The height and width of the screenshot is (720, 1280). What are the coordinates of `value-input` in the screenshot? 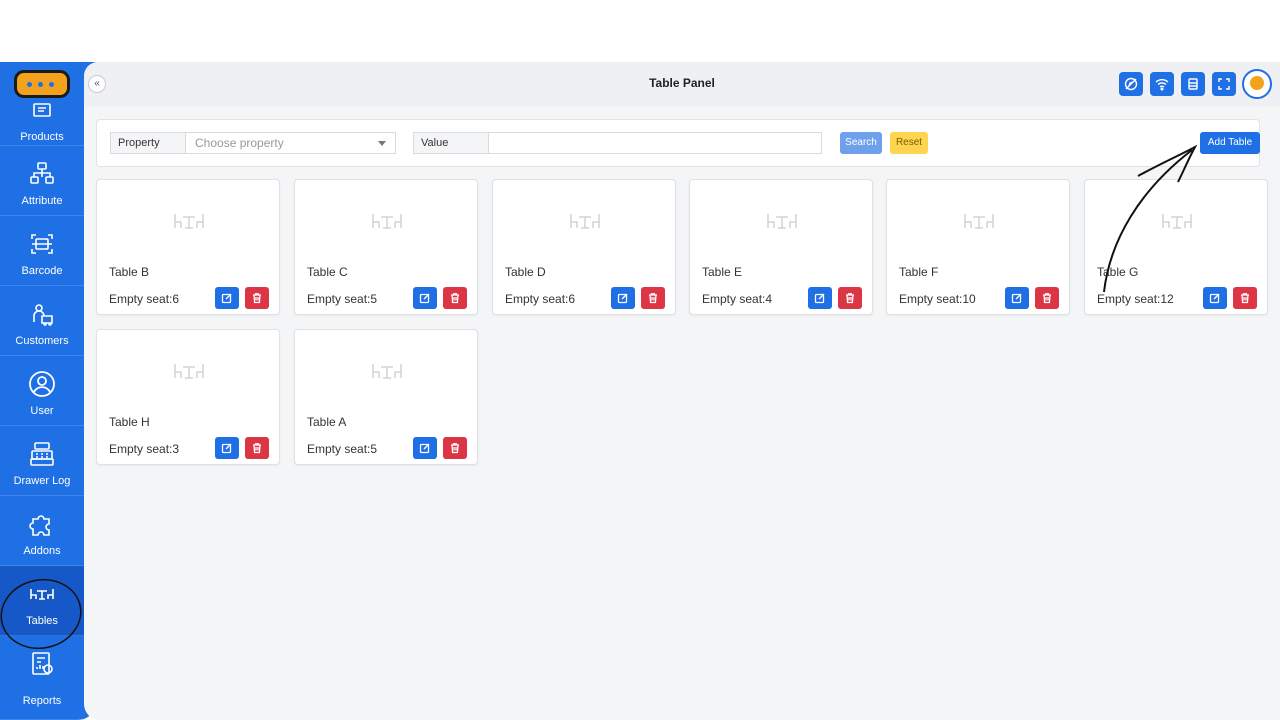 It's located at (655, 143).